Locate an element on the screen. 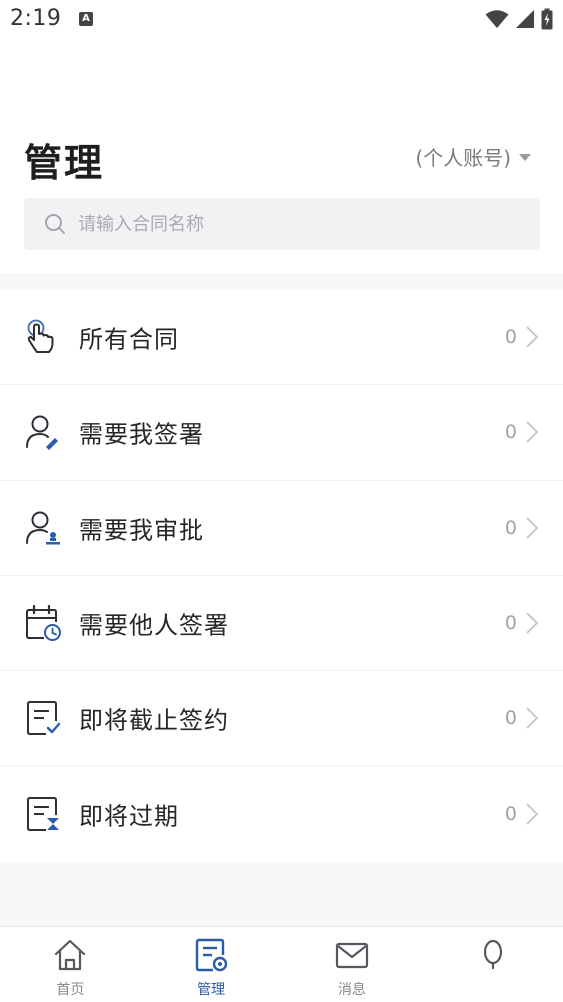 The height and width of the screenshot is (1002, 563). nav-label: 首页 is located at coordinates (70, 990).